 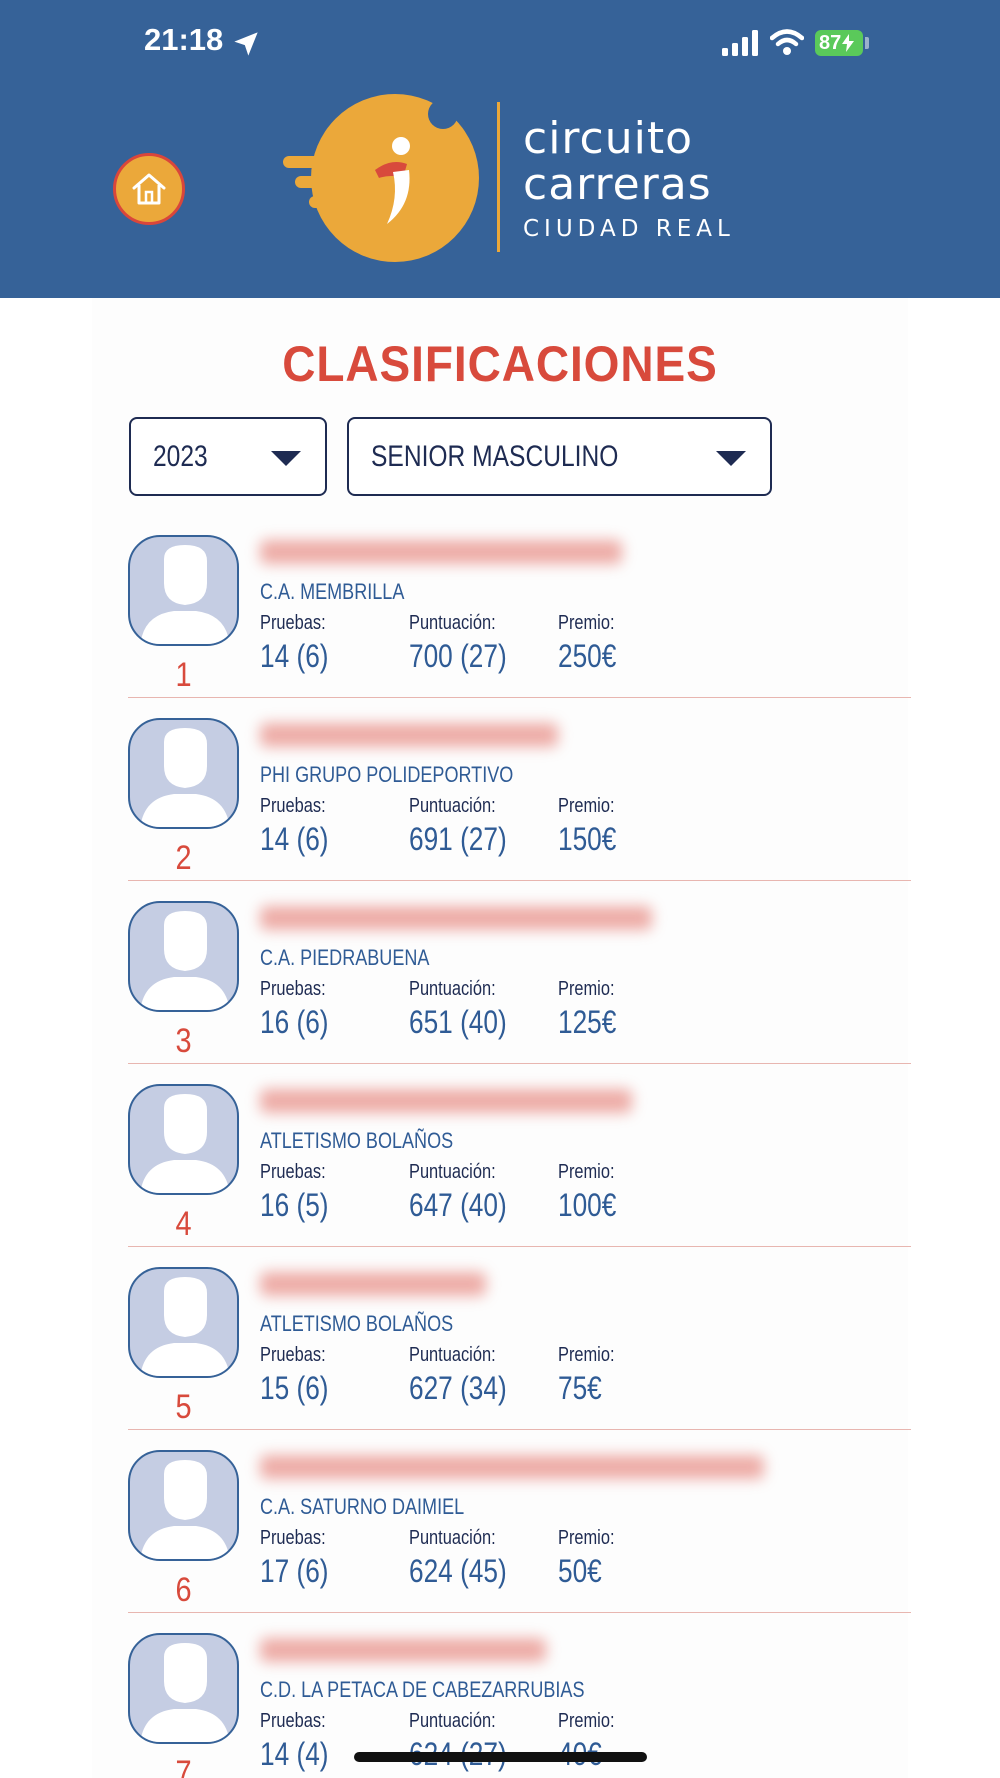 What do you see at coordinates (580, 1388) in the screenshot?
I see `premio-value: 75€` at bounding box center [580, 1388].